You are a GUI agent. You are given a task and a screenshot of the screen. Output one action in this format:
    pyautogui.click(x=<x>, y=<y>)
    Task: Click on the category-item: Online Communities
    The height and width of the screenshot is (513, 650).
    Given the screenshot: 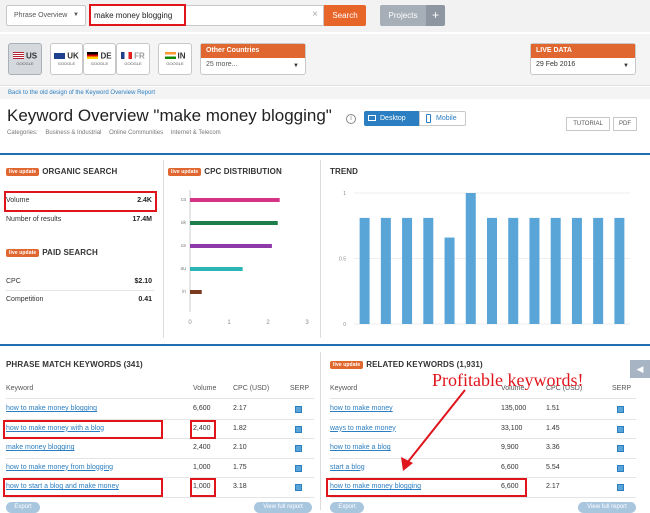 What is the action you would take?
    pyautogui.click(x=136, y=133)
    